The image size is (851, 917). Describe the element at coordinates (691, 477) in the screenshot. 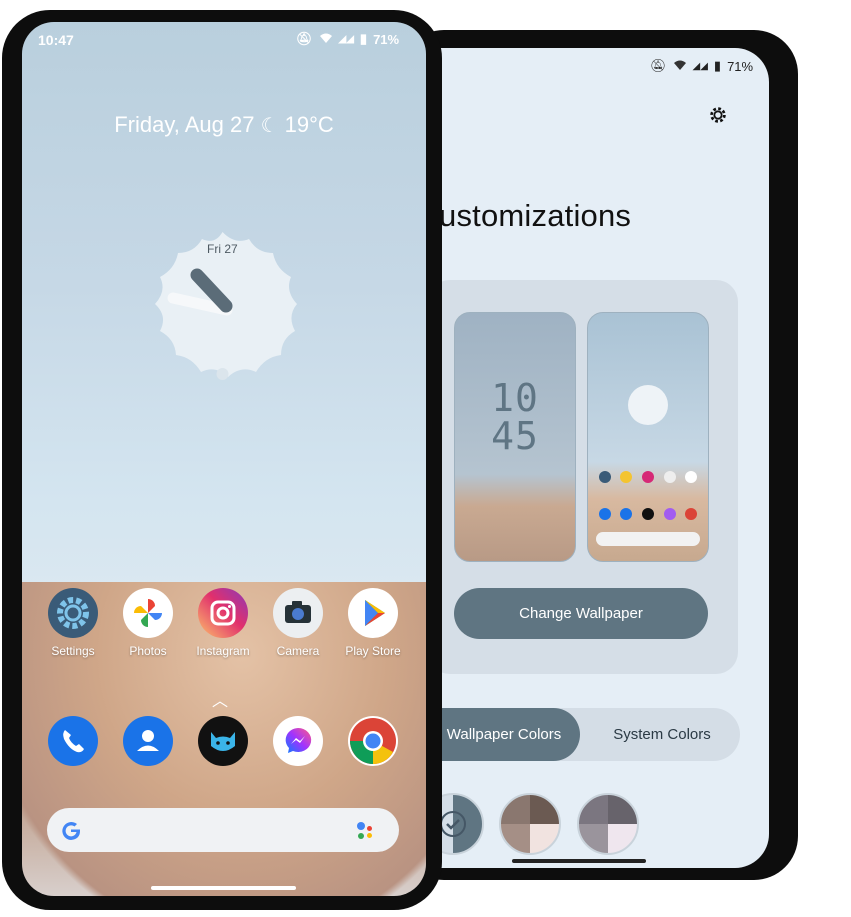

I see `mini-play-store-icon` at that location.